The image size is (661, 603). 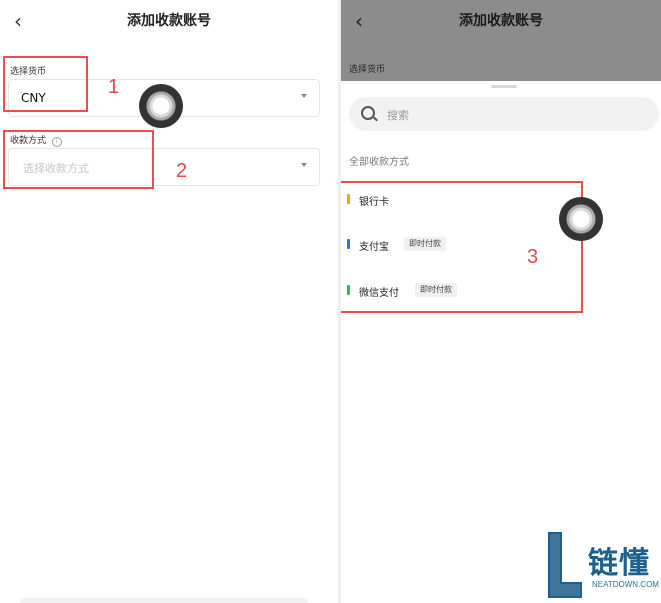 What do you see at coordinates (501, 40) in the screenshot?
I see `dimmed-header: ‹ 添加收款账号 选择货币` at bounding box center [501, 40].